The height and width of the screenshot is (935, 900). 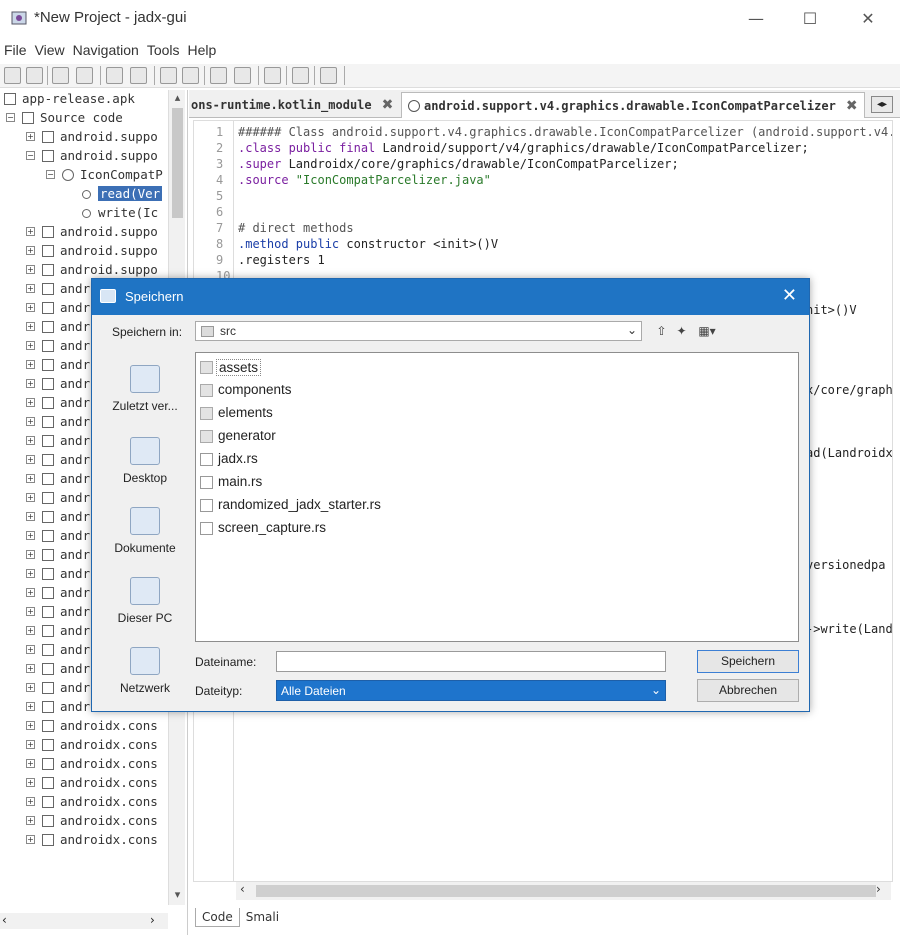 I want to click on find-class-icon, so click(x=190, y=75).